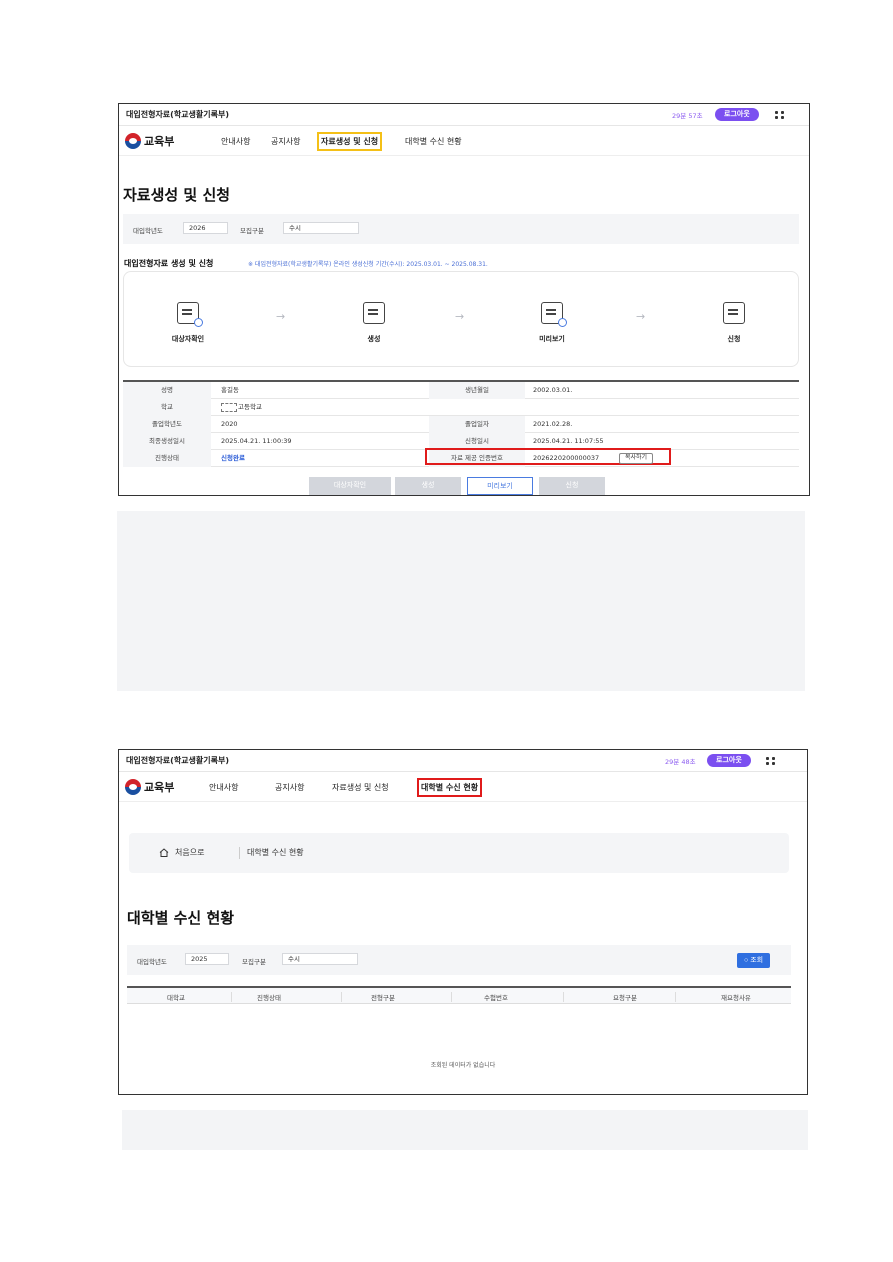 The width and height of the screenshot is (893, 1262). Describe the element at coordinates (374, 313) in the screenshot. I see `document-person-icon` at that location.